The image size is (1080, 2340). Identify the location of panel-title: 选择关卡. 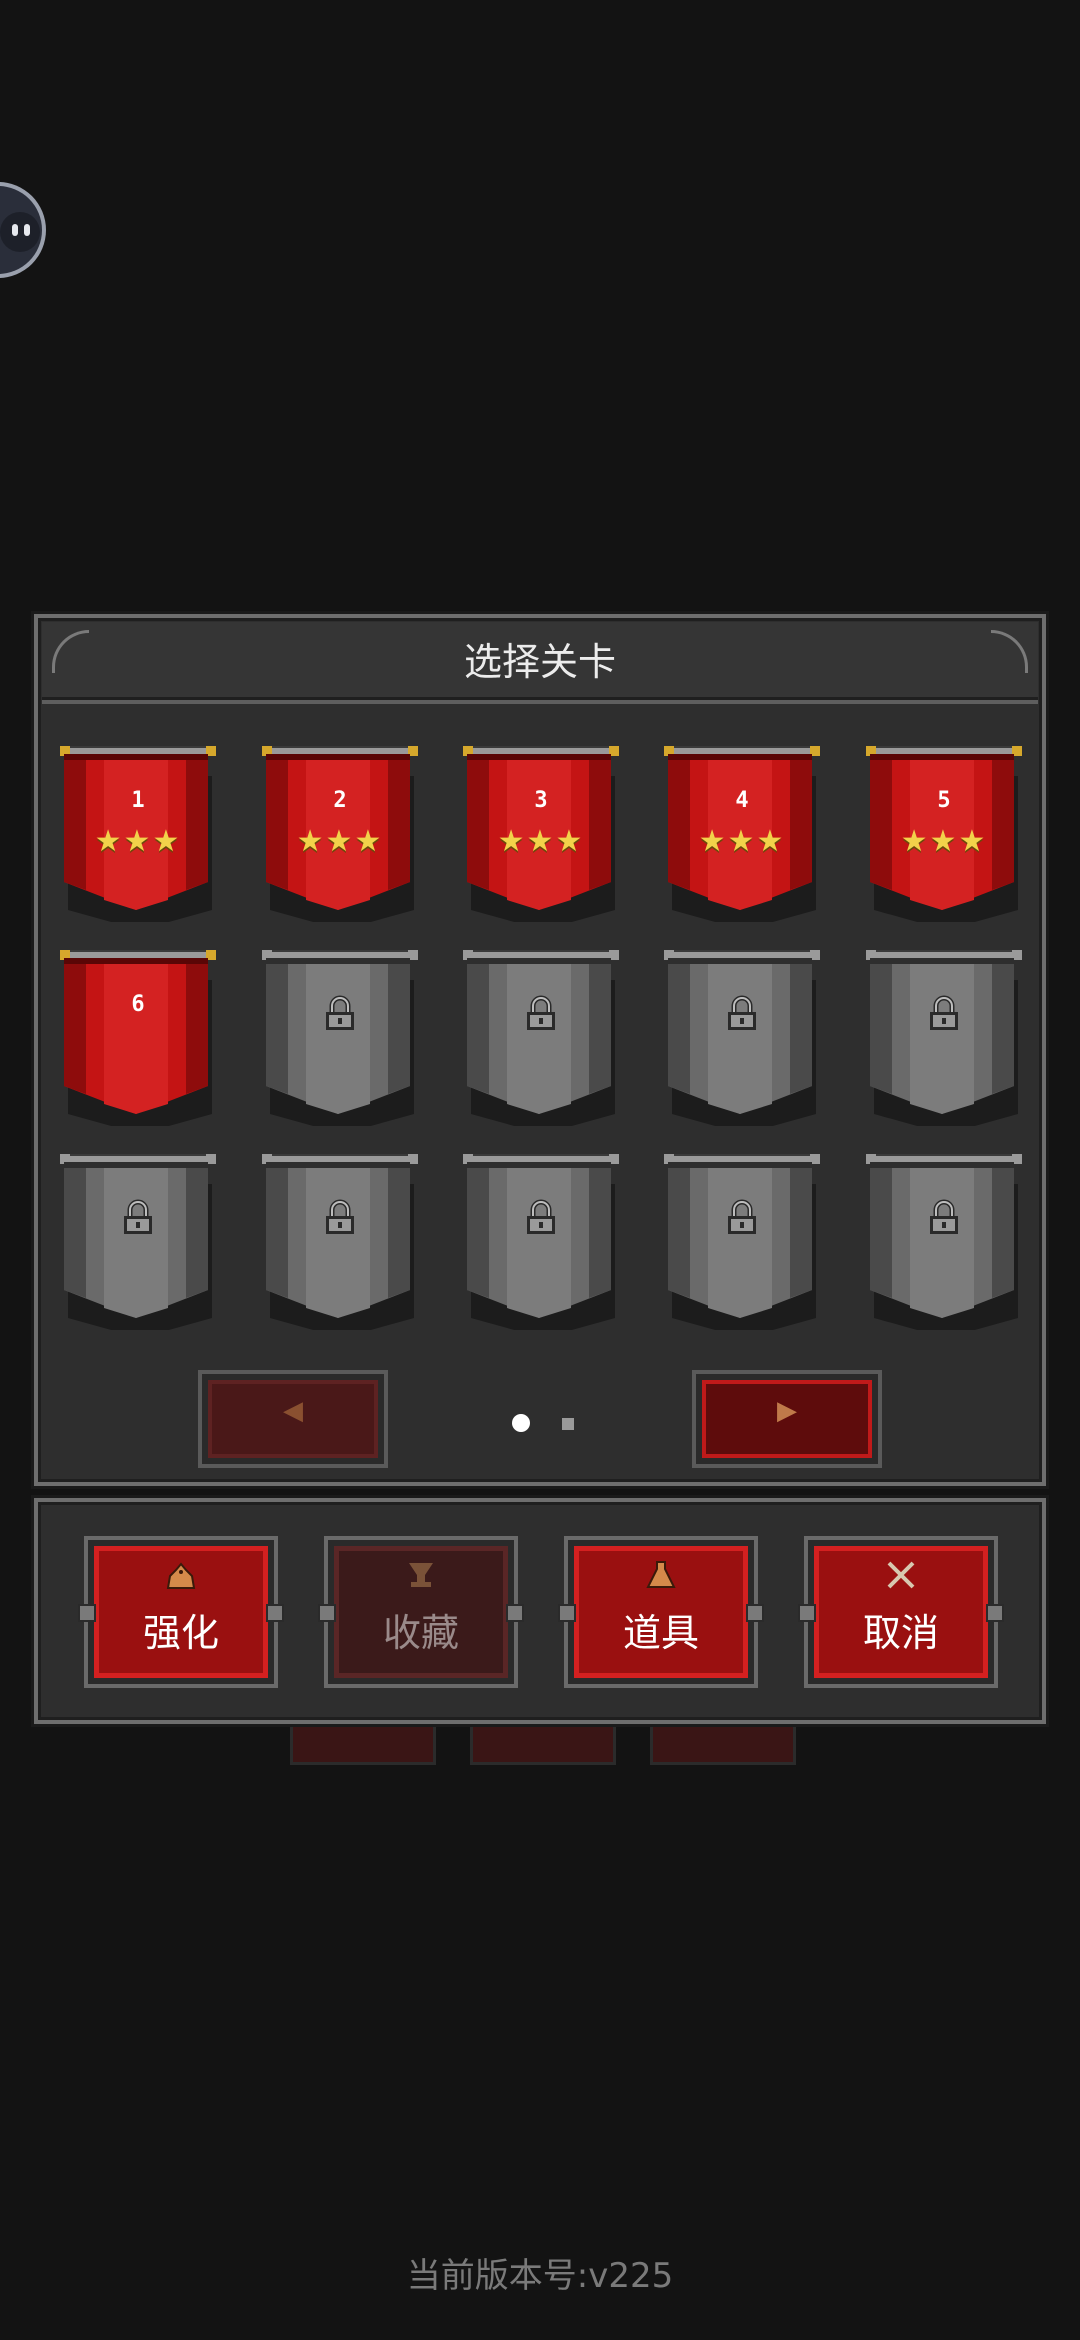
(539, 662).